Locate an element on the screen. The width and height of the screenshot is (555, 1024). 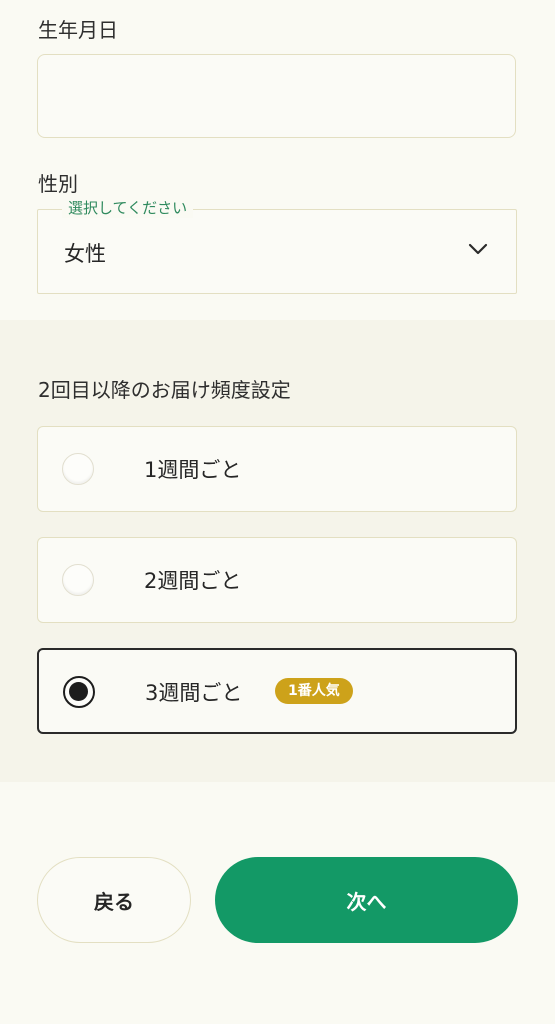
chevron-down-icon is located at coordinates (478, 249).